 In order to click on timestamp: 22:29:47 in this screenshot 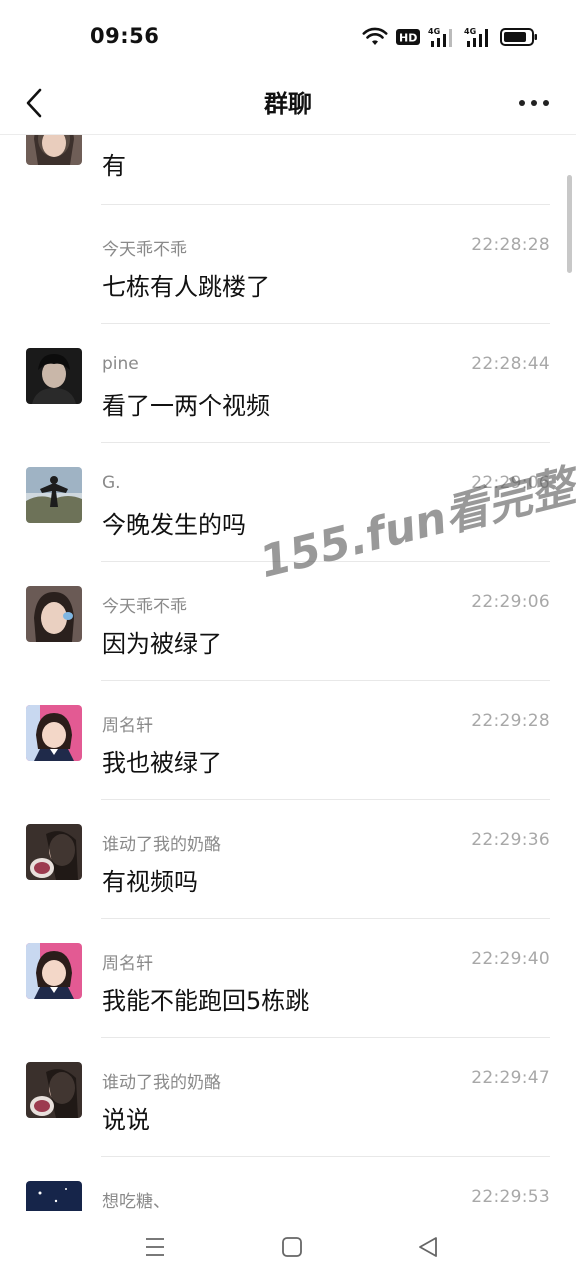, I will do `click(510, 1078)`.